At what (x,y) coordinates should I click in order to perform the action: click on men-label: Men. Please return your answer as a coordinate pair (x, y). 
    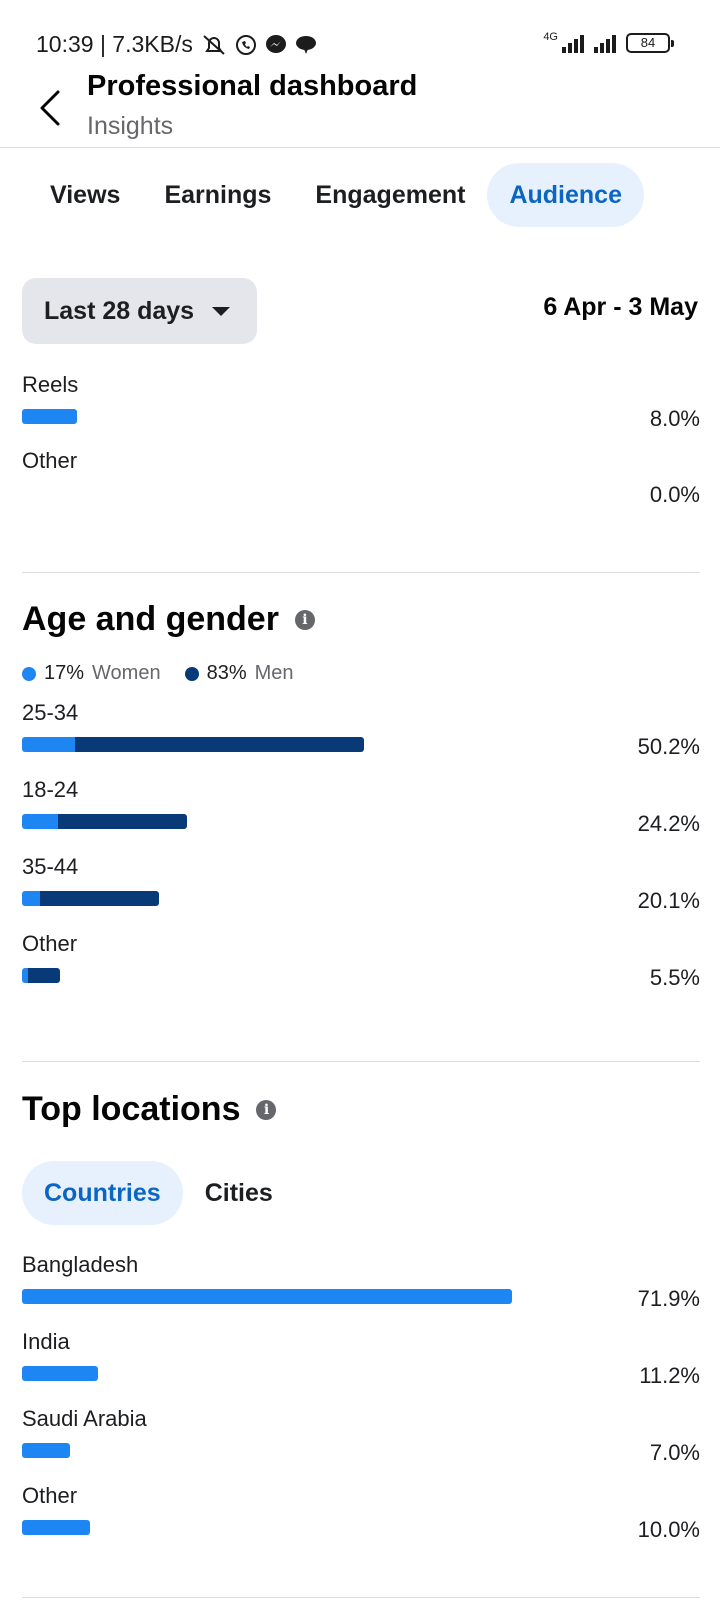
    Looking at the image, I should click on (274, 673).